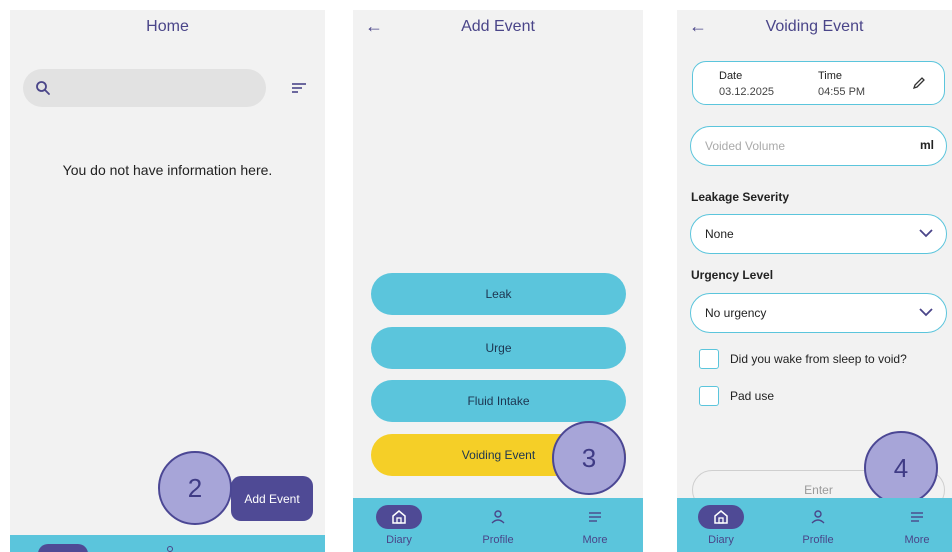 The image size is (952, 552). What do you see at coordinates (740, 197) in the screenshot?
I see `leakage-severity-label: Leakage Severity` at bounding box center [740, 197].